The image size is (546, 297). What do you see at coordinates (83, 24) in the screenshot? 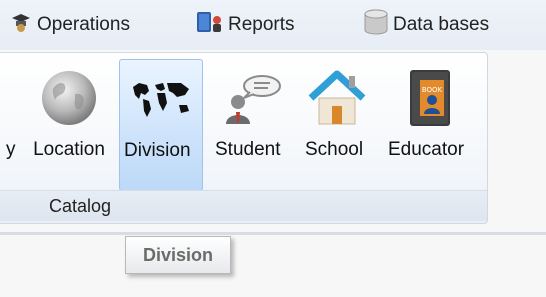
I see `tab-operations-label: Operations` at bounding box center [83, 24].